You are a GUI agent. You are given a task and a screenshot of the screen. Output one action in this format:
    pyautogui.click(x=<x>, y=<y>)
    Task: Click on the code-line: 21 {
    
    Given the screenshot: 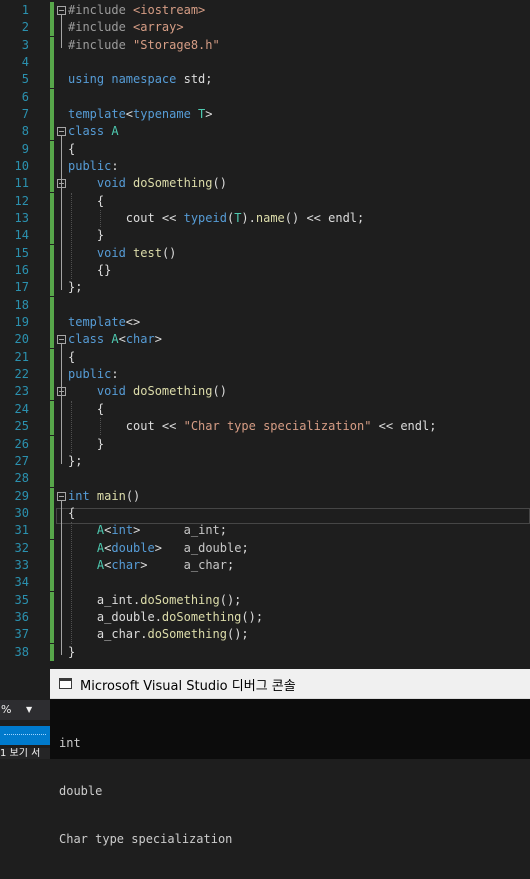 What is the action you would take?
    pyautogui.click(x=265, y=357)
    